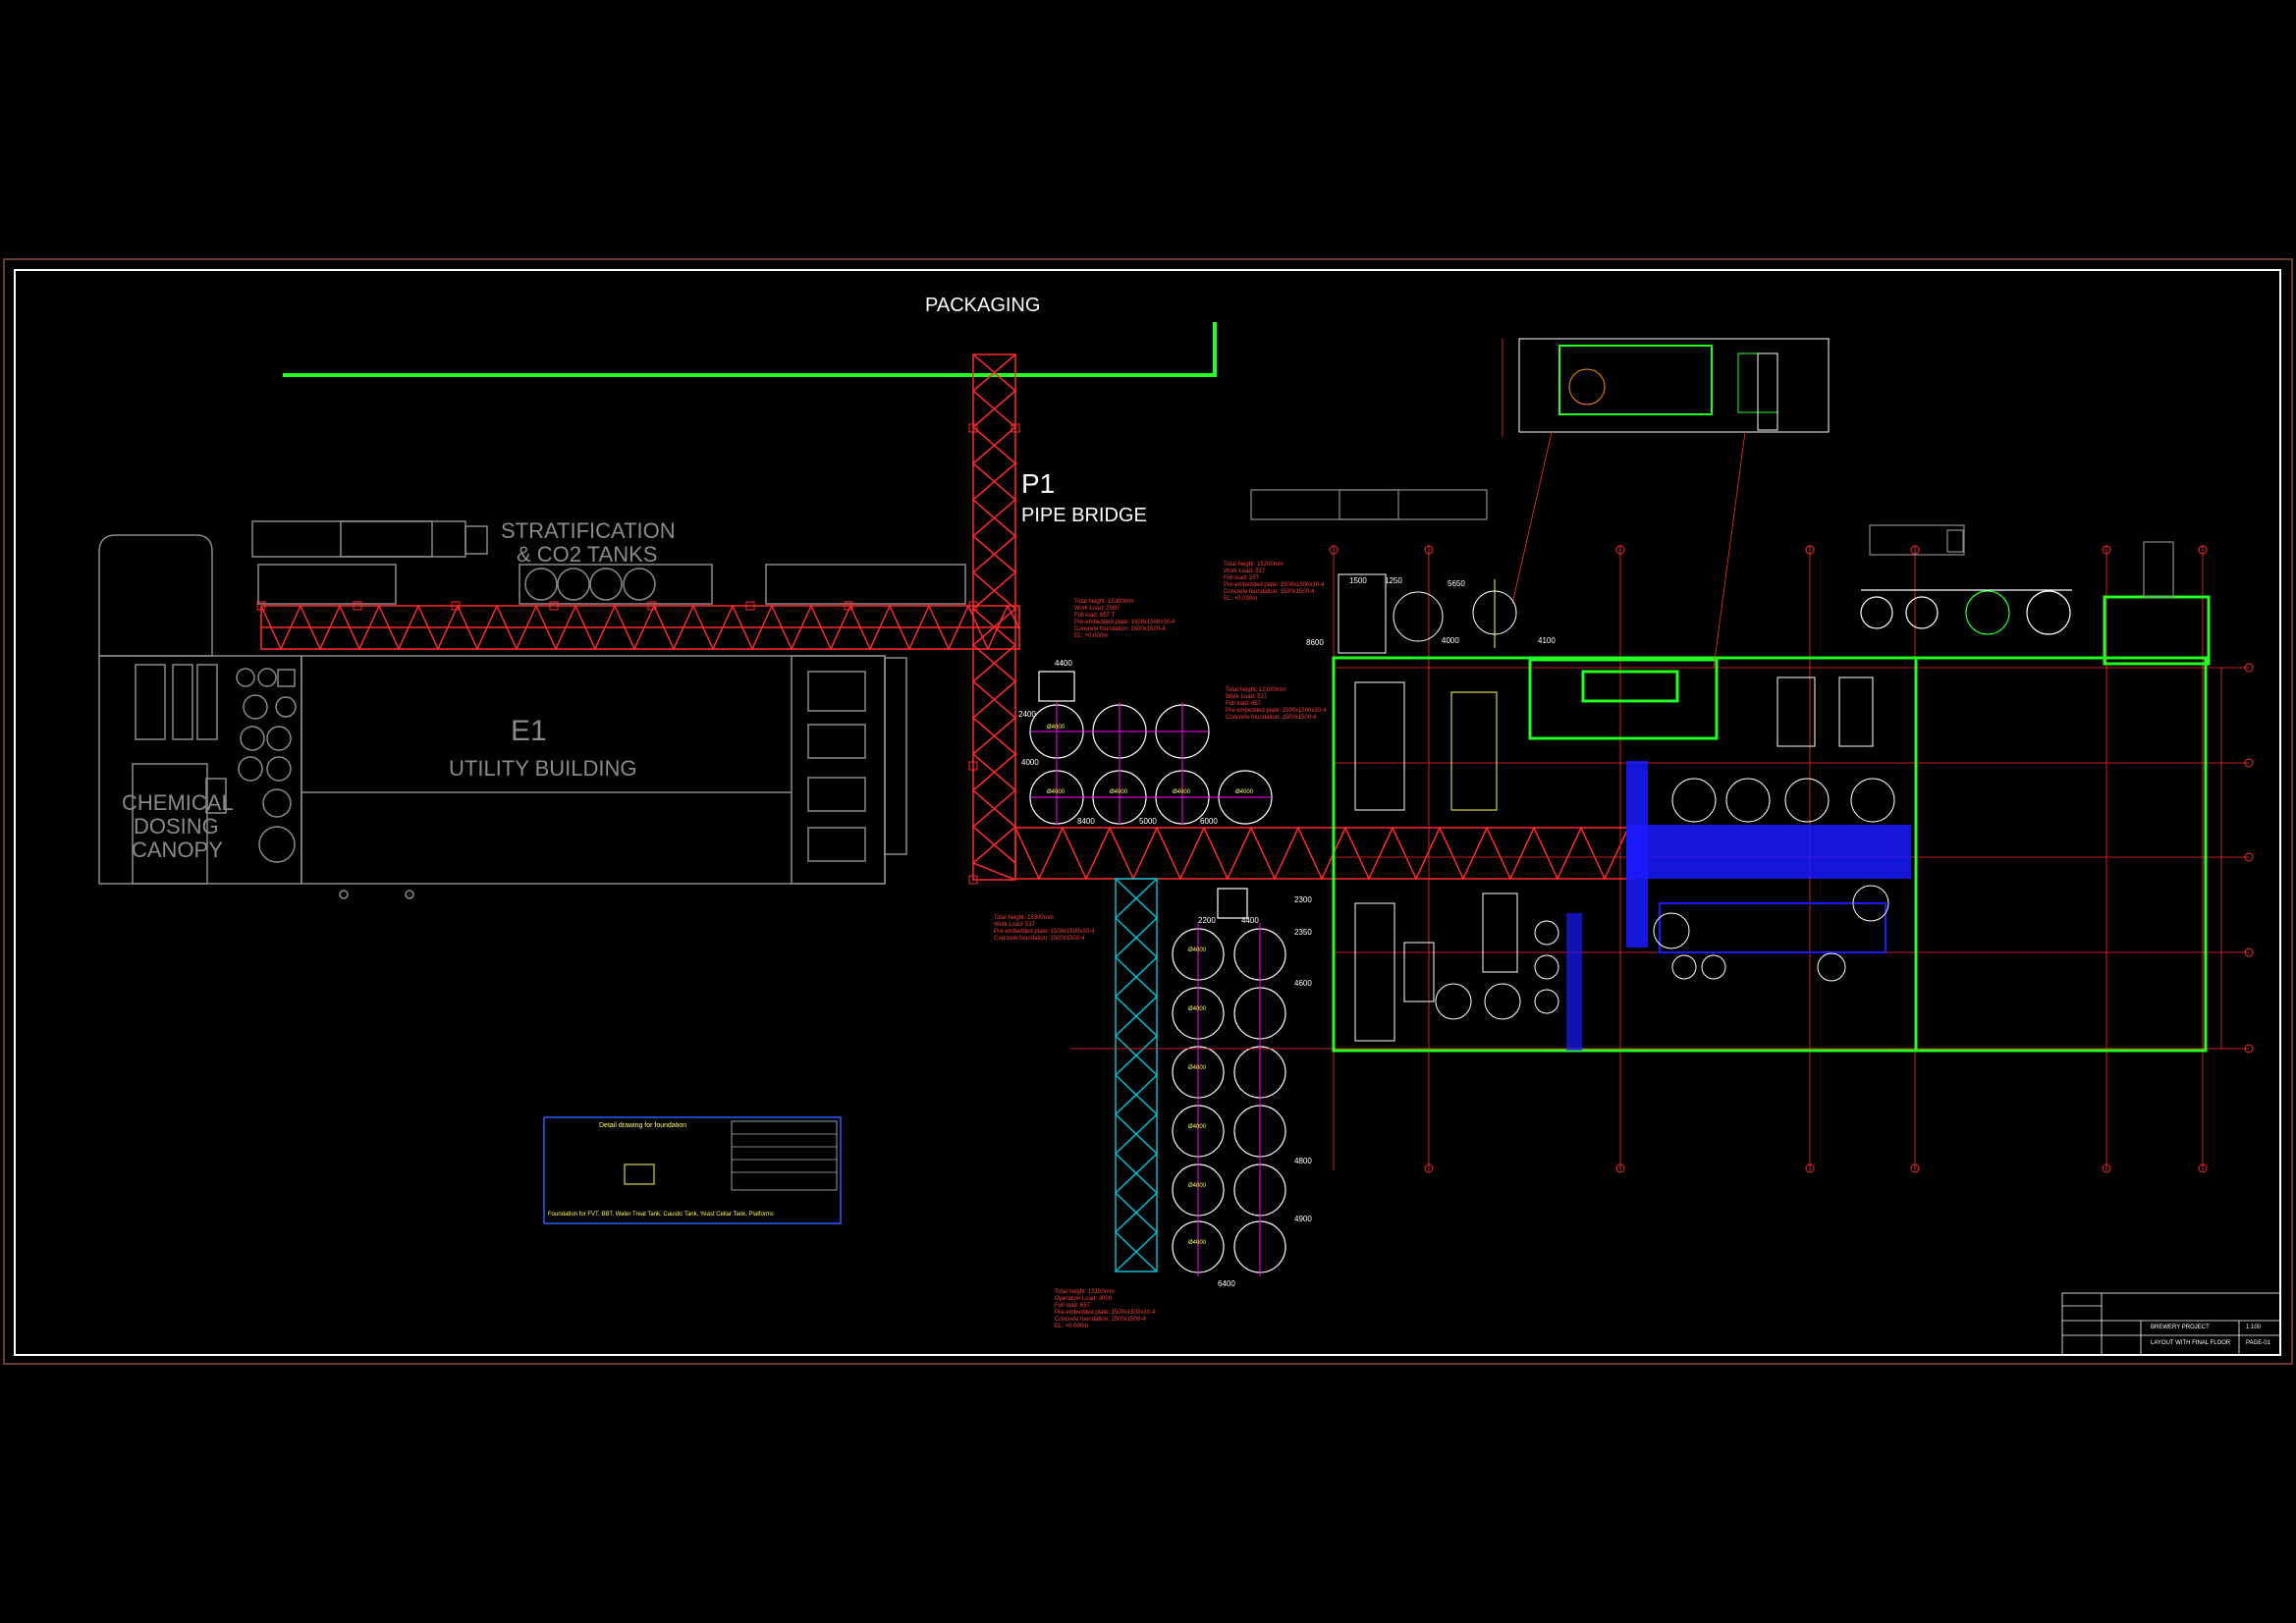 The width and height of the screenshot is (2296, 1623). What do you see at coordinates (2258, 1343) in the screenshot?
I see `title-block-number: PAGE-01` at bounding box center [2258, 1343].